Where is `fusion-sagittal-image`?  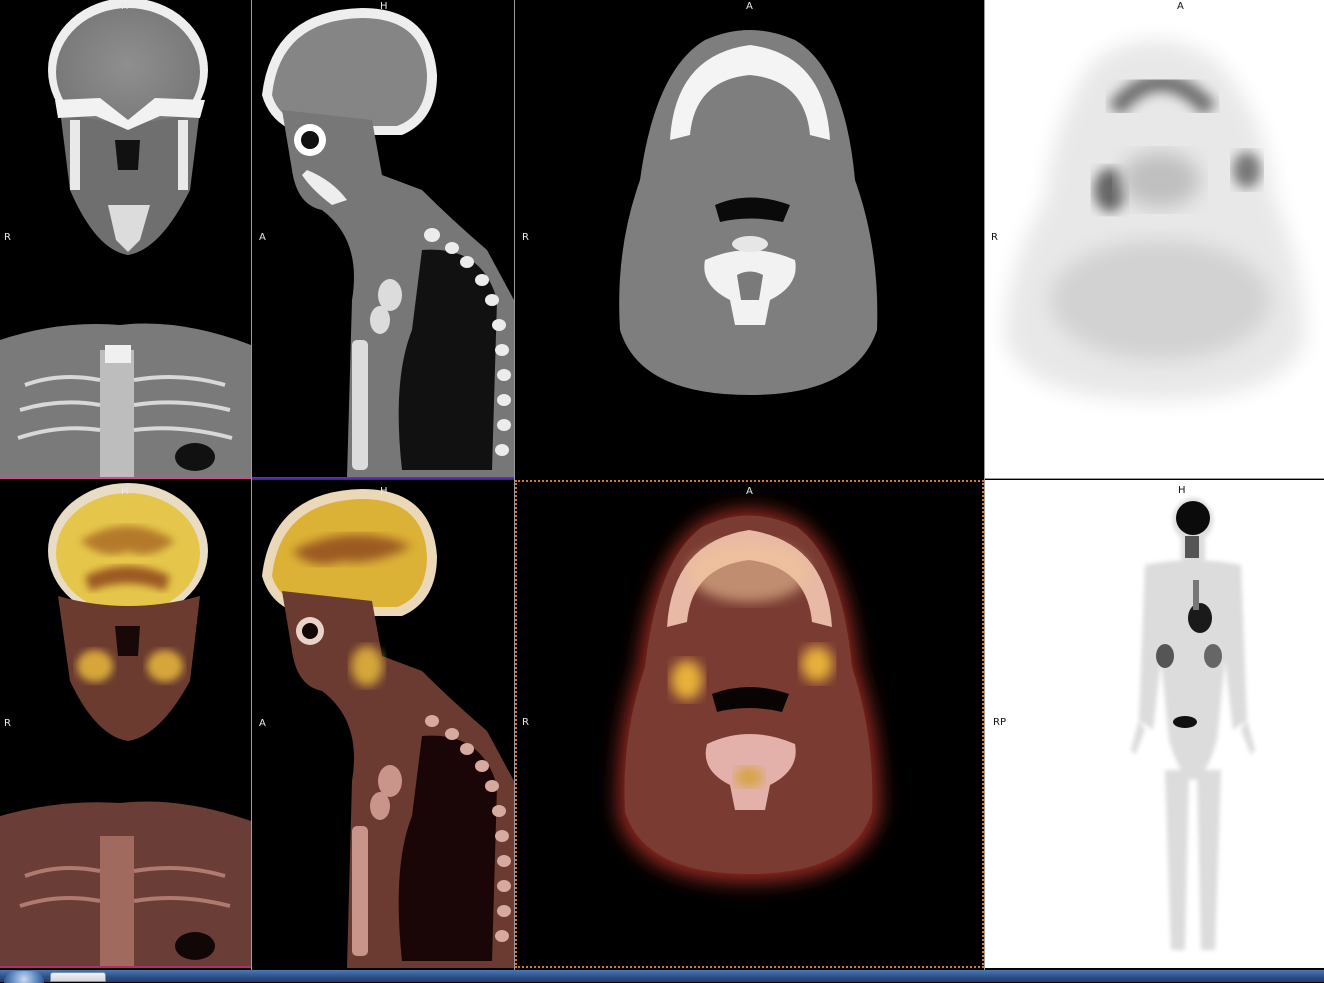
fusion-sagittal-image is located at coordinates (388, 728).